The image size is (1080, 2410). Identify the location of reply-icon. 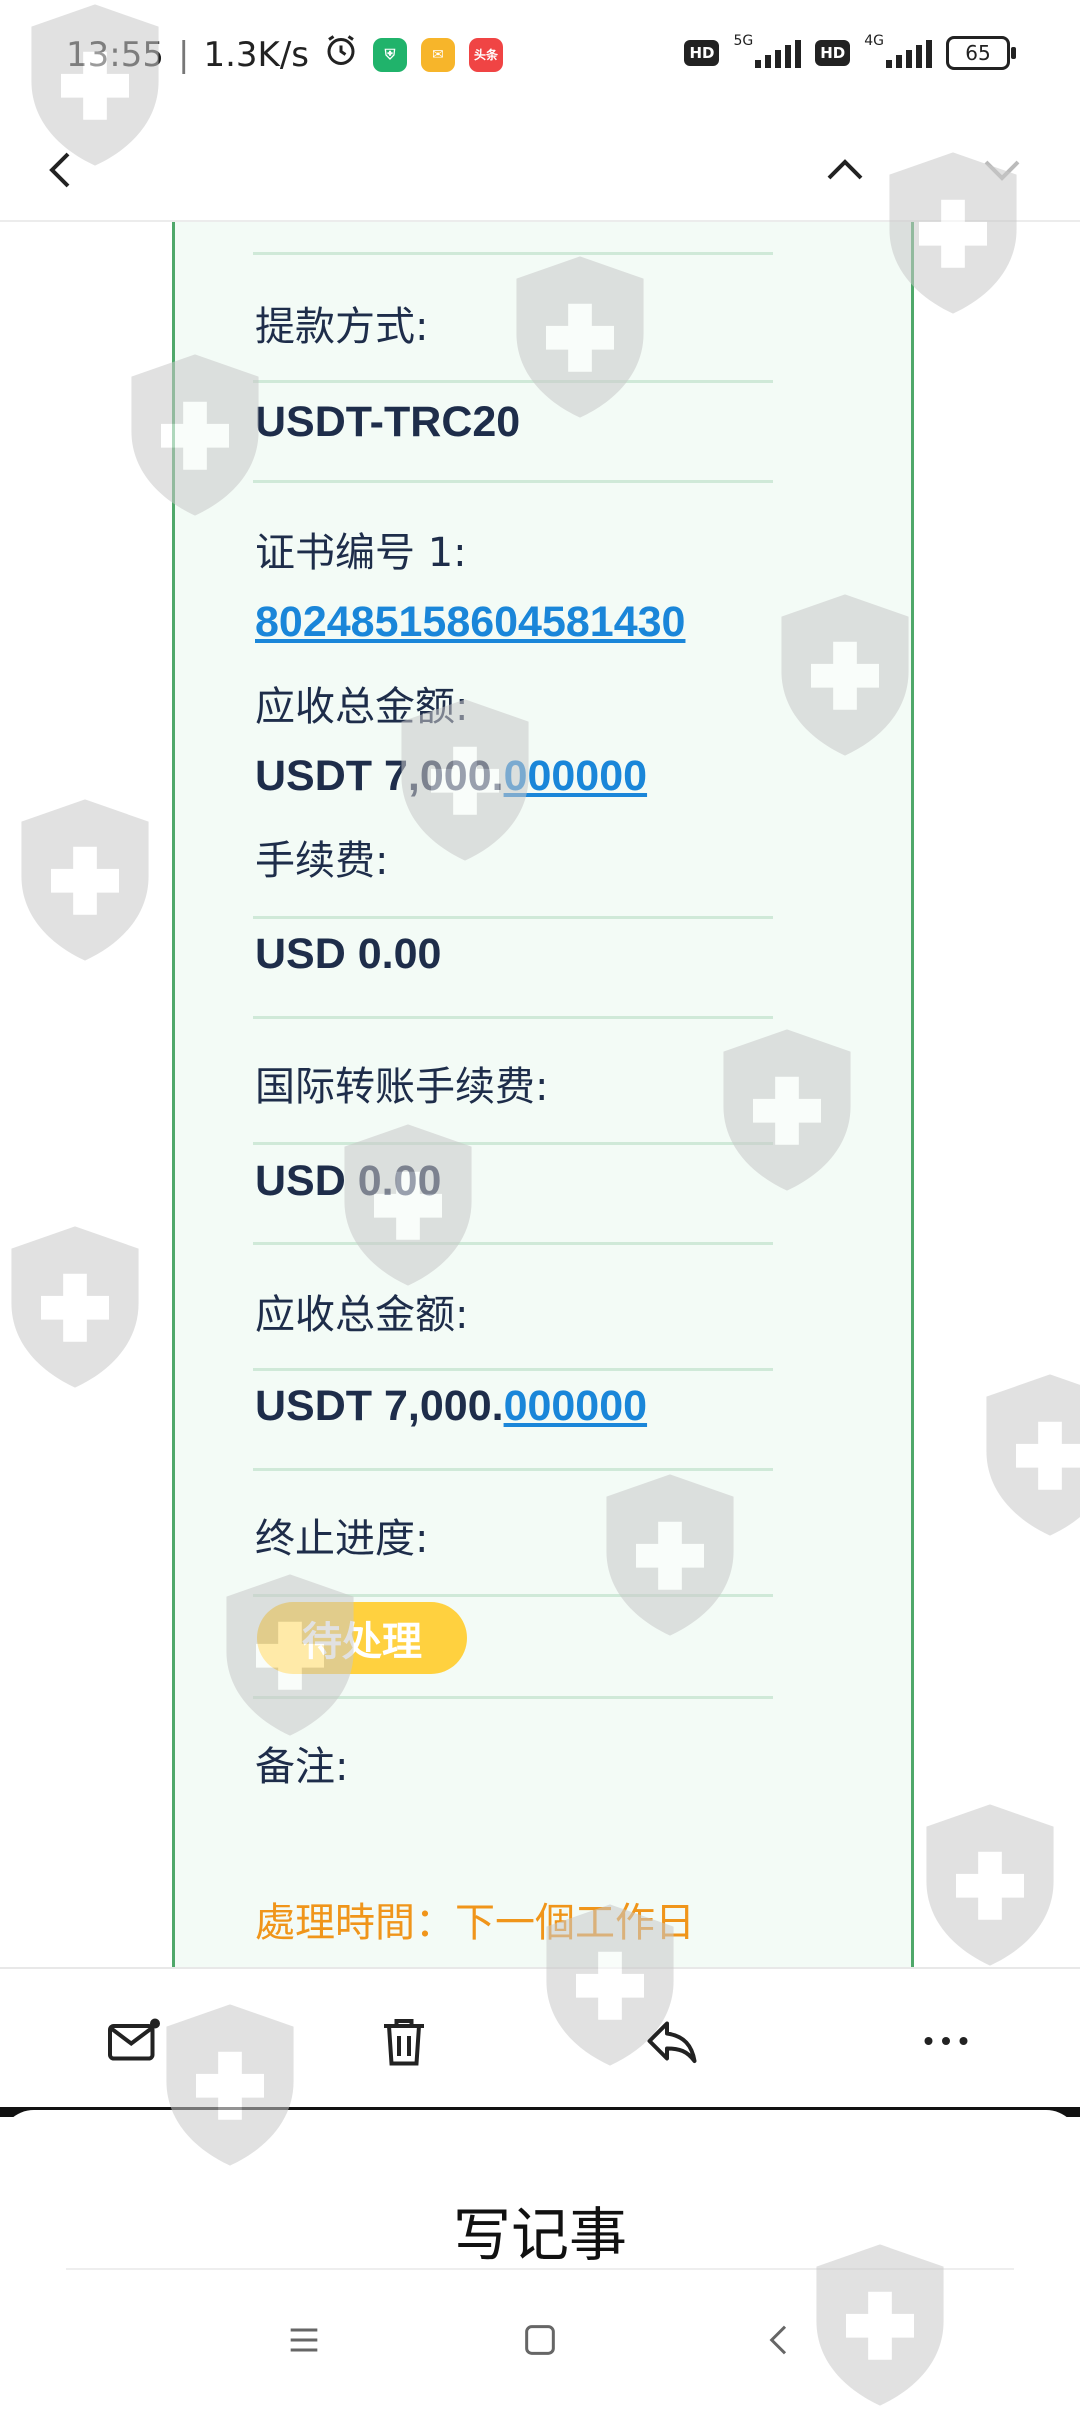
(672, 2042).